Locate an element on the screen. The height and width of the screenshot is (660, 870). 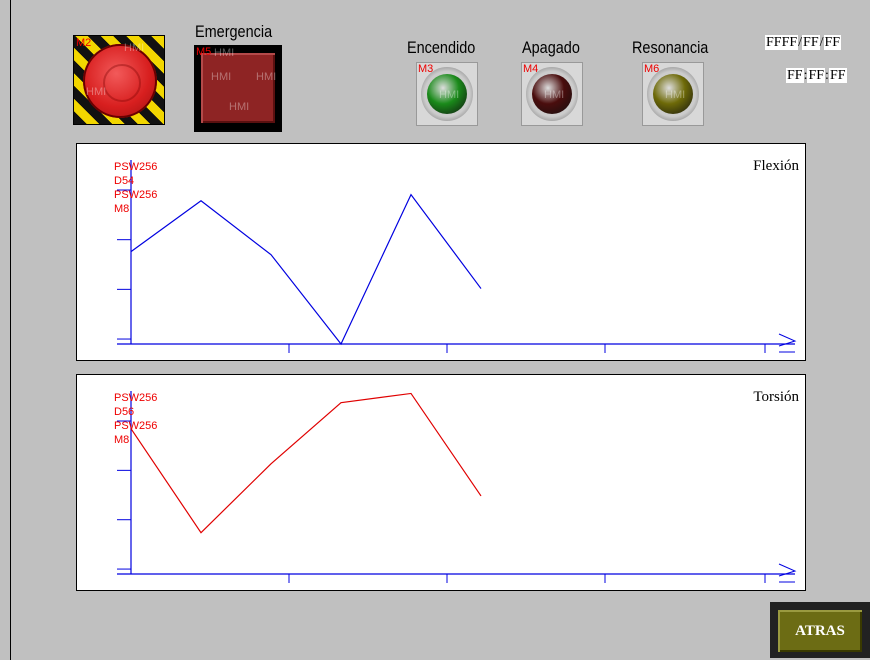
emergency-label: Emergencia is located at coordinates (234, 31).